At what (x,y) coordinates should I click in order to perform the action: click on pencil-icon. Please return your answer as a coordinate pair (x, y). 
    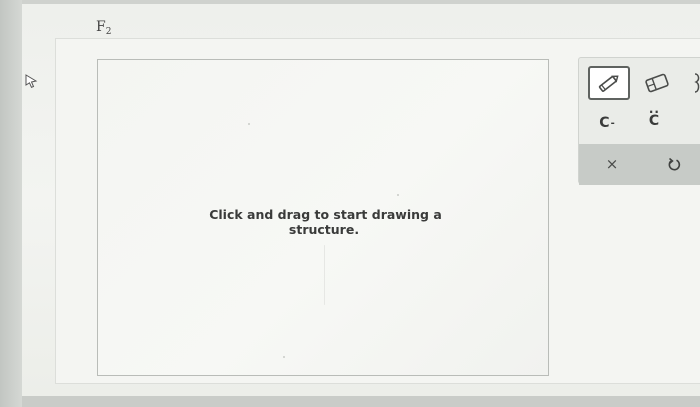
    Looking at the image, I should click on (608, 83).